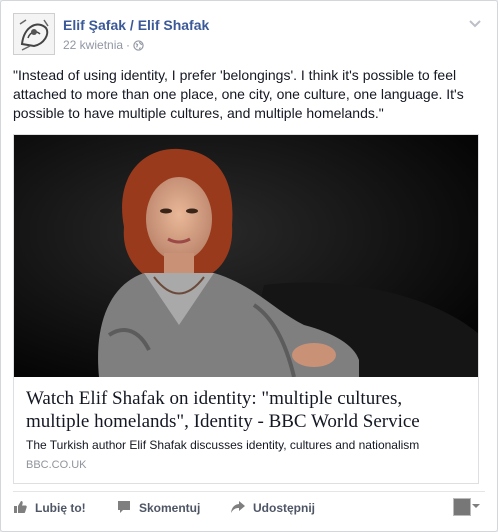 The width and height of the screenshot is (498, 532). I want to click on like-button: Lubię to!, so click(49, 508).